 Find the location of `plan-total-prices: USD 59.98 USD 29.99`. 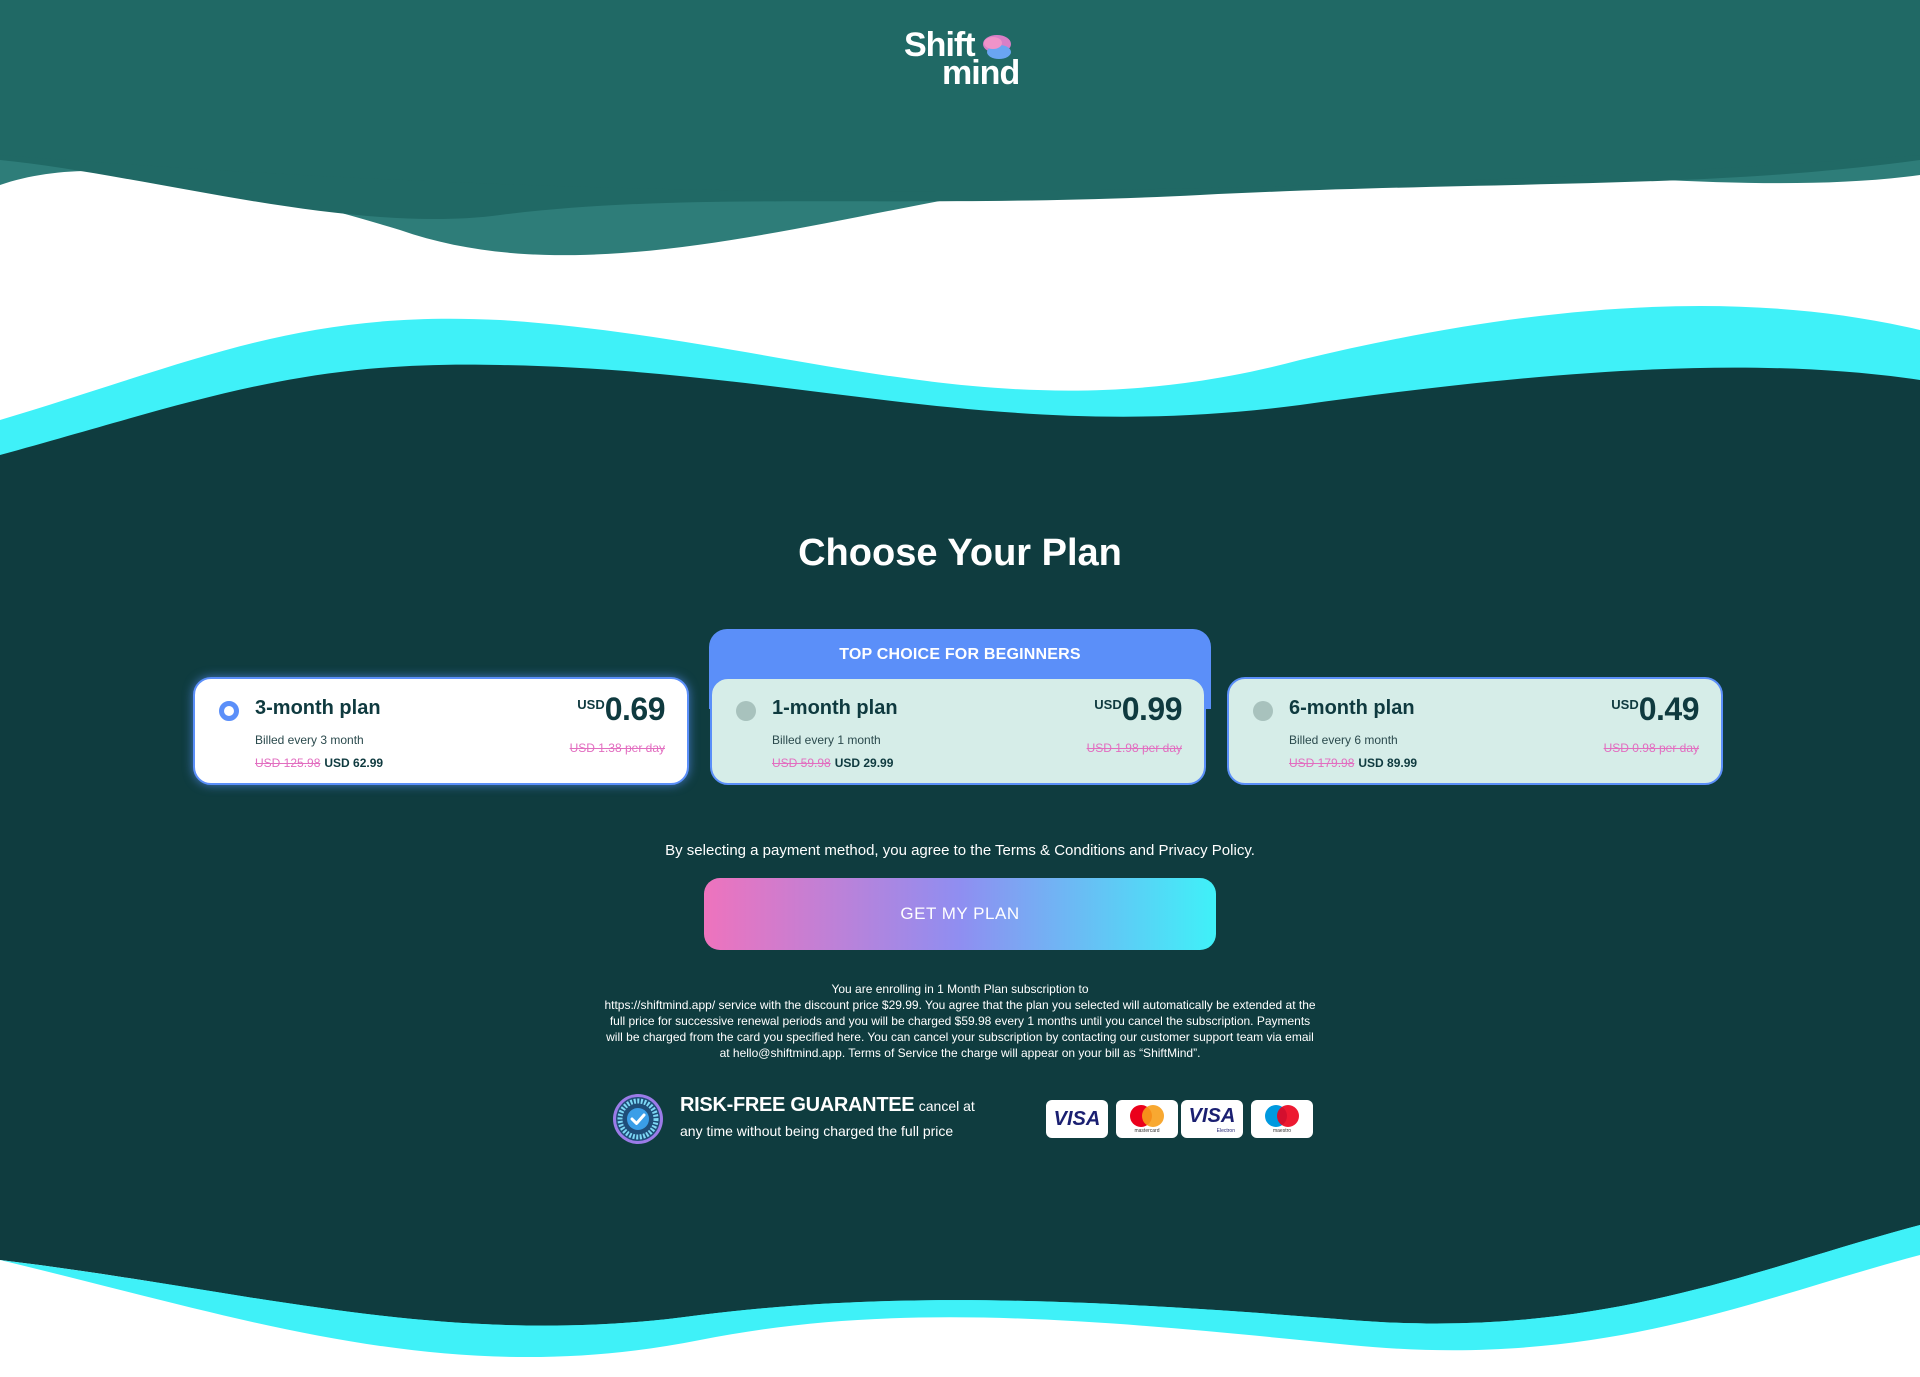

plan-total-prices: USD 59.98 USD 29.99 is located at coordinates (832, 763).